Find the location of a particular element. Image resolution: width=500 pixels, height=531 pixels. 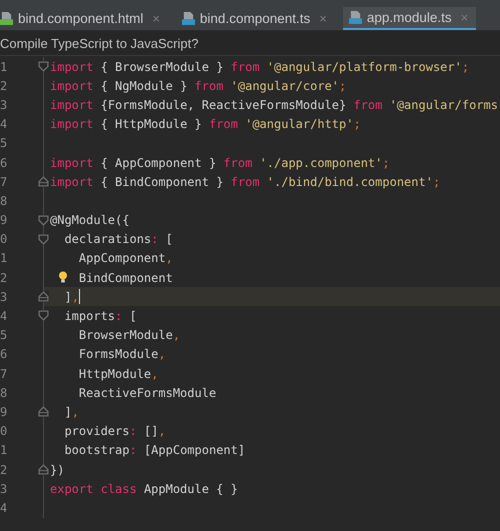

string-text: './app.component' is located at coordinates (321, 163).